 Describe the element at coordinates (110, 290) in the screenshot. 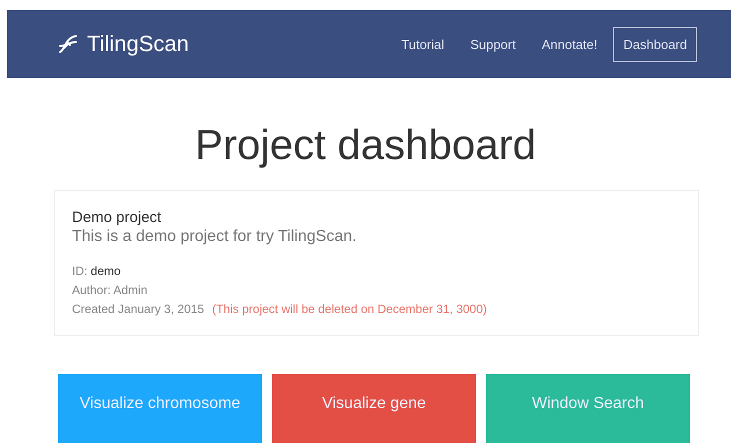

I see `project-author: Author: Admin` at that location.